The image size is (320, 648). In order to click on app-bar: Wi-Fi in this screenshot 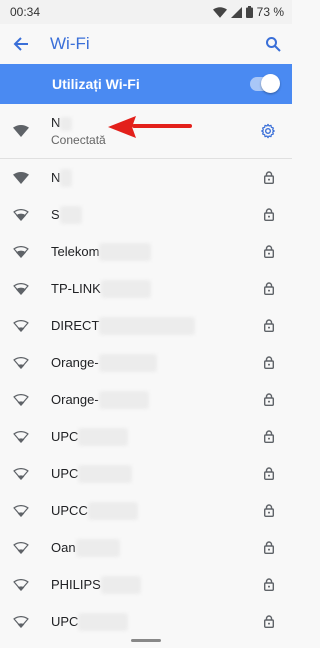, I will do `click(146, 44)`.